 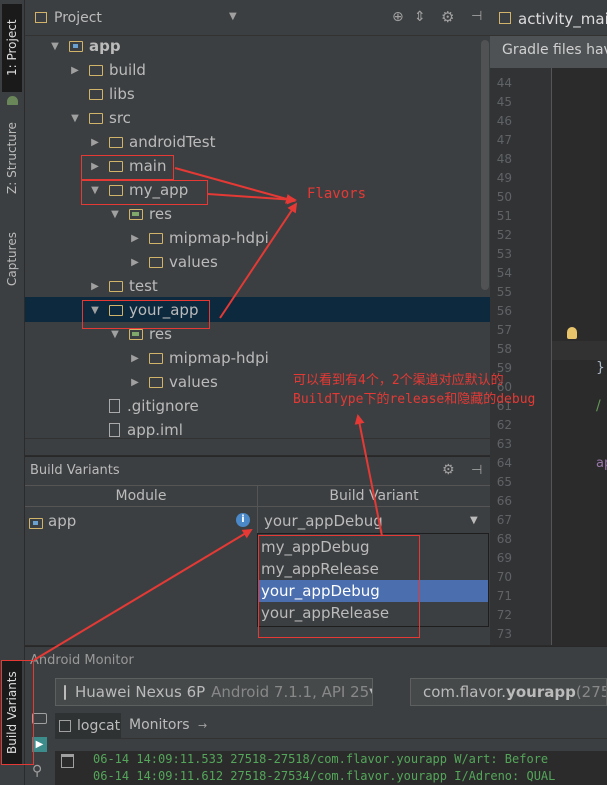 I want to click on line-number: 53, so click(x=504, y=254).